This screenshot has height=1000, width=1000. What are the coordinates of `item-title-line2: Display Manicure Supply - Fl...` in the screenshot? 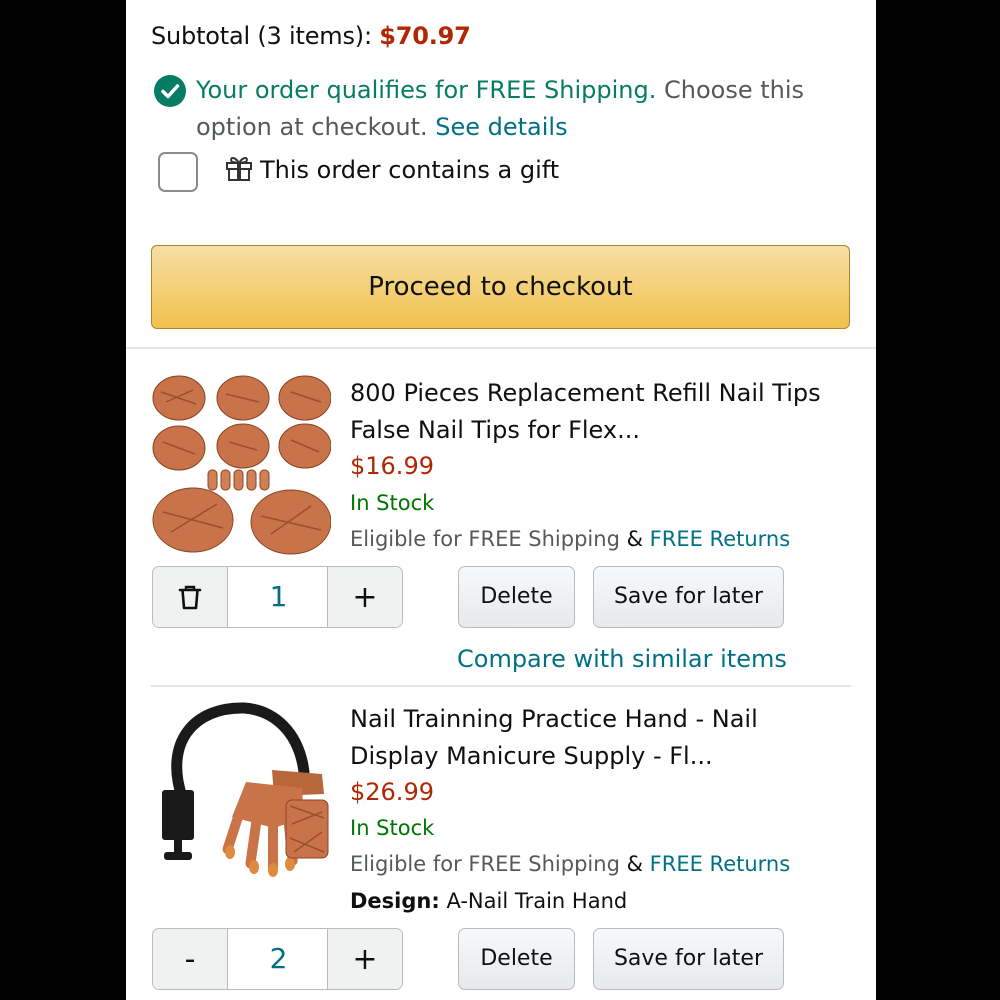 It's located at (531, 756).